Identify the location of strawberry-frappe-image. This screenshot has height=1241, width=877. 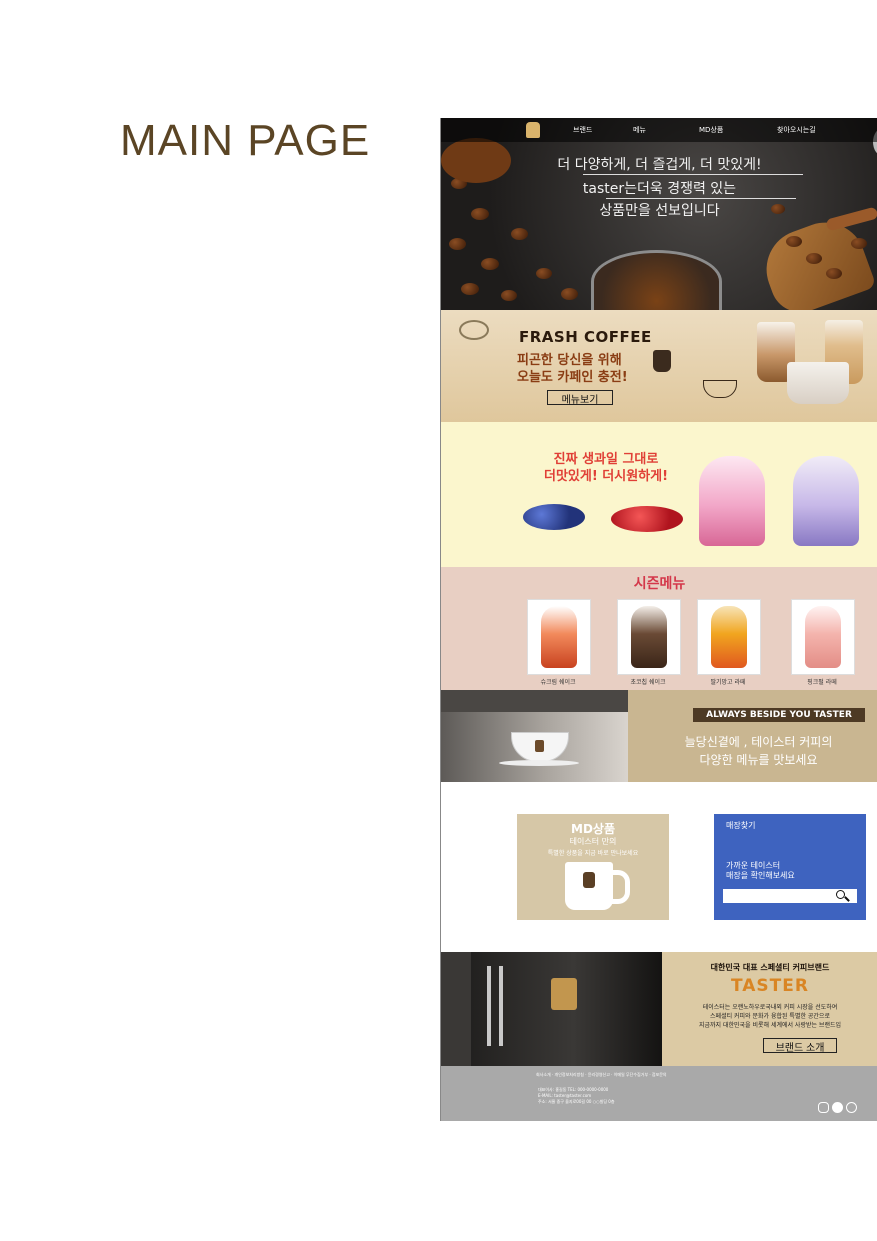
(732, 501).